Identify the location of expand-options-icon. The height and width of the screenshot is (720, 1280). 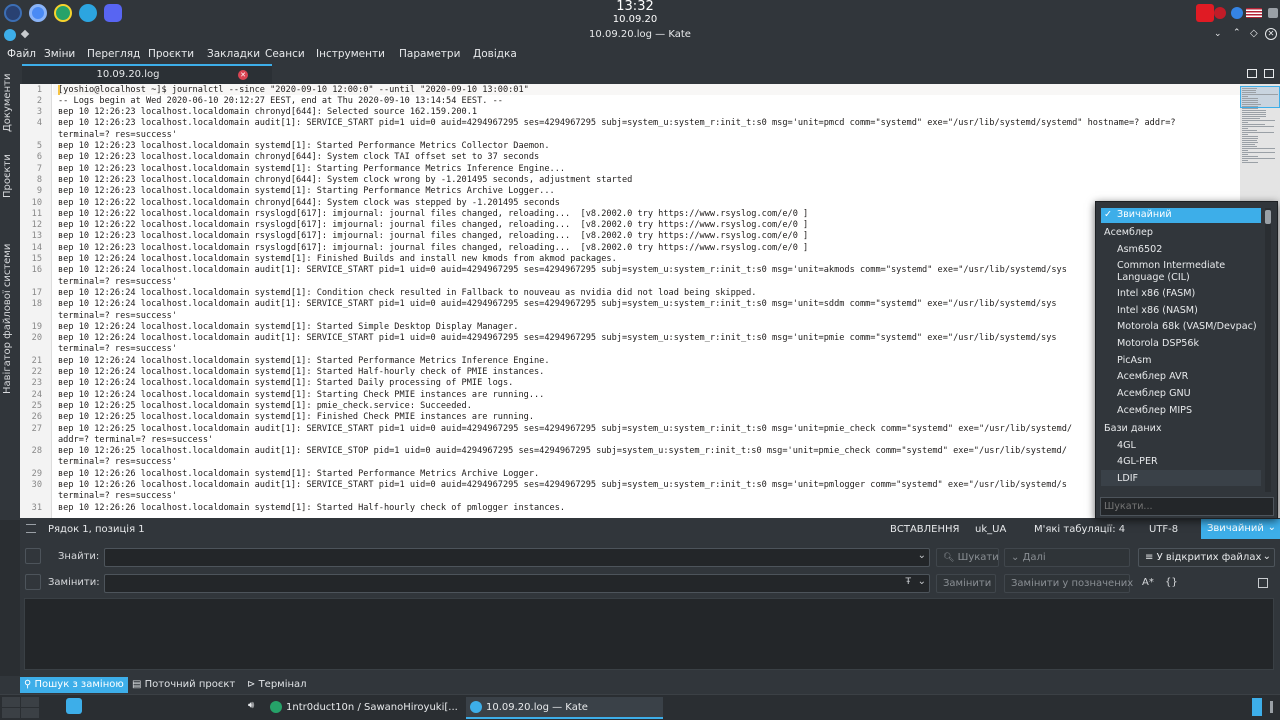
(1263, 583).